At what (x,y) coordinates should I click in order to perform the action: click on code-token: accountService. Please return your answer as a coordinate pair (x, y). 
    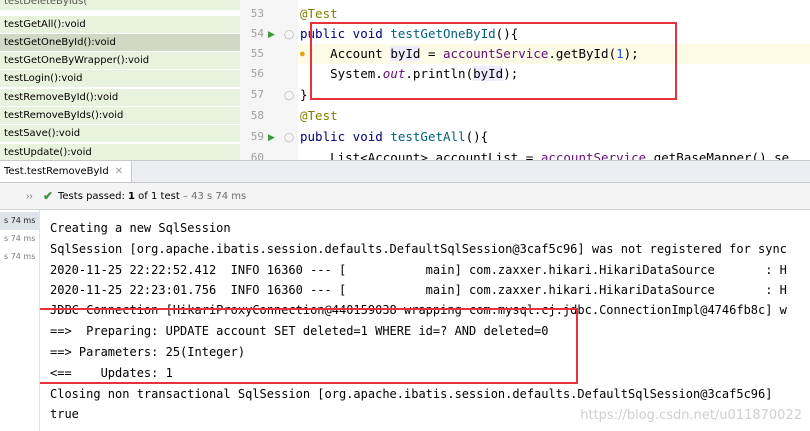
    Looking at the image, I should click on (593, 155).